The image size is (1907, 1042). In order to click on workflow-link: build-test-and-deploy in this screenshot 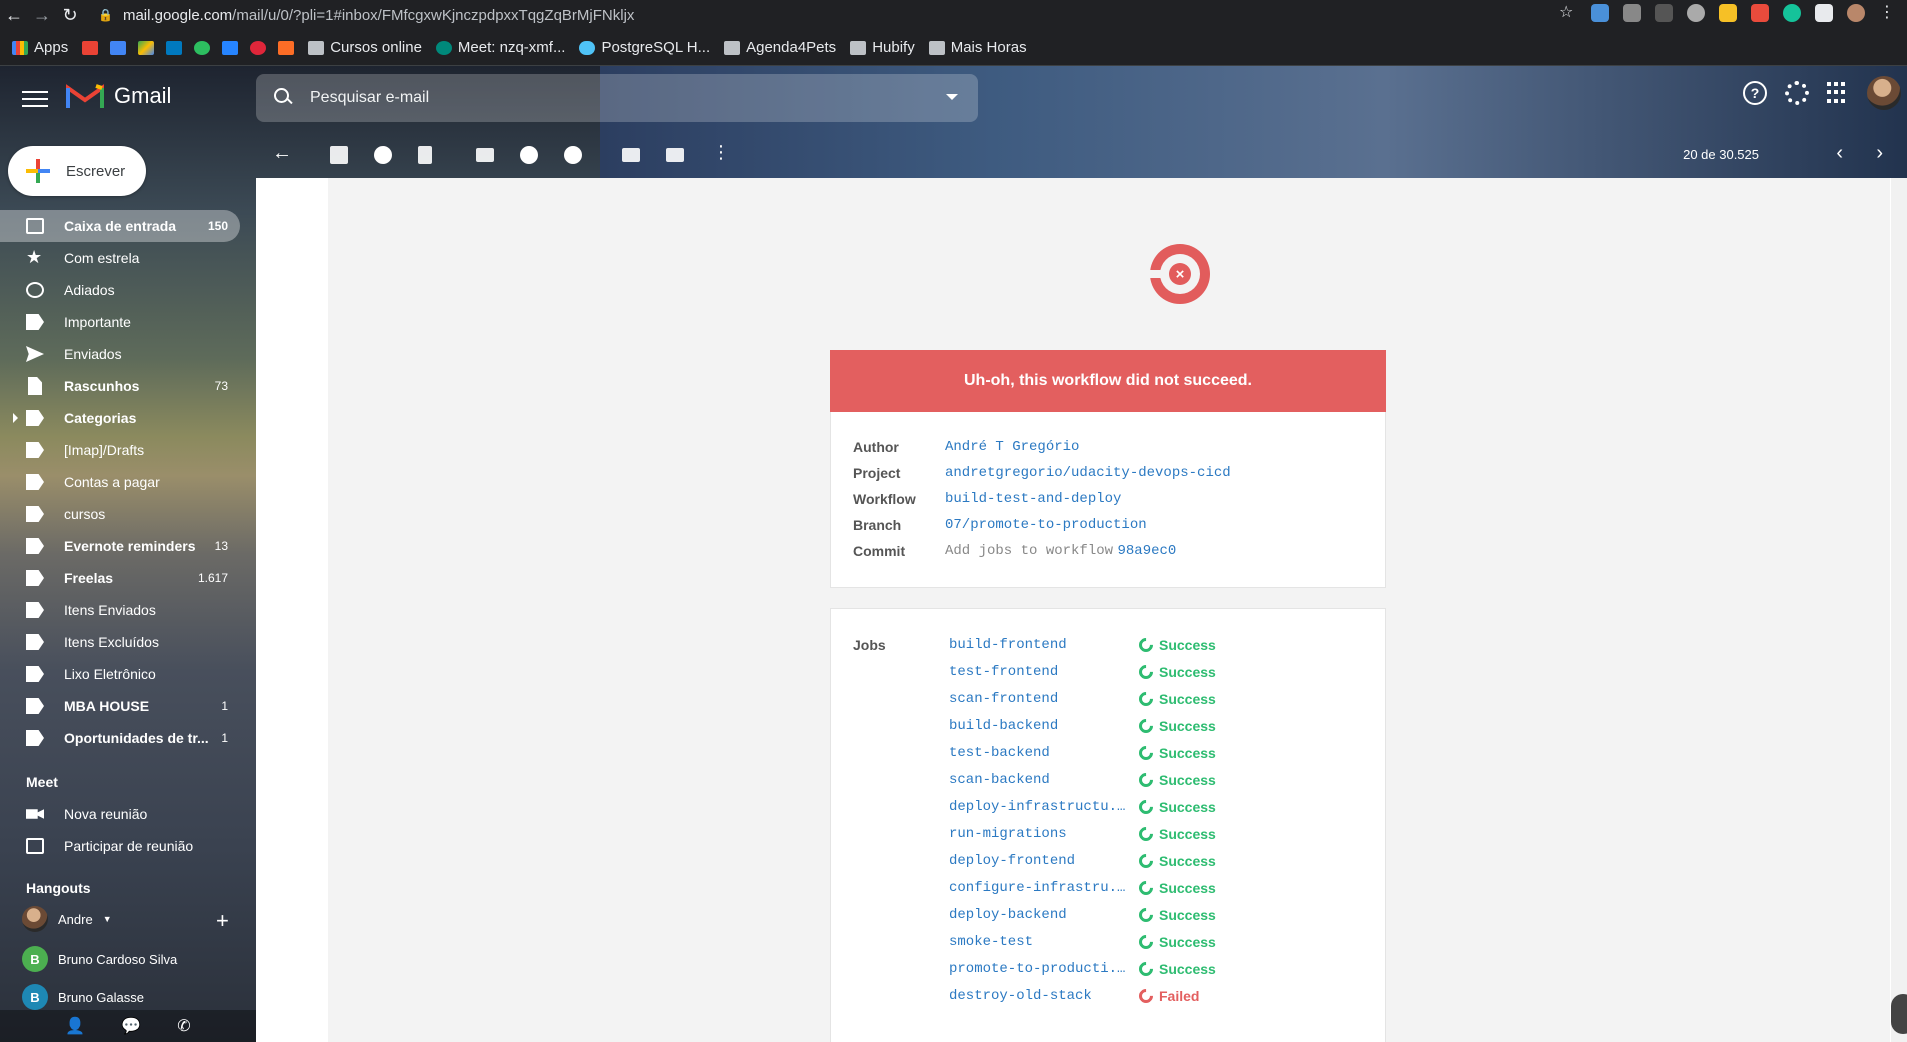, I will do `click(1033, 499)`.